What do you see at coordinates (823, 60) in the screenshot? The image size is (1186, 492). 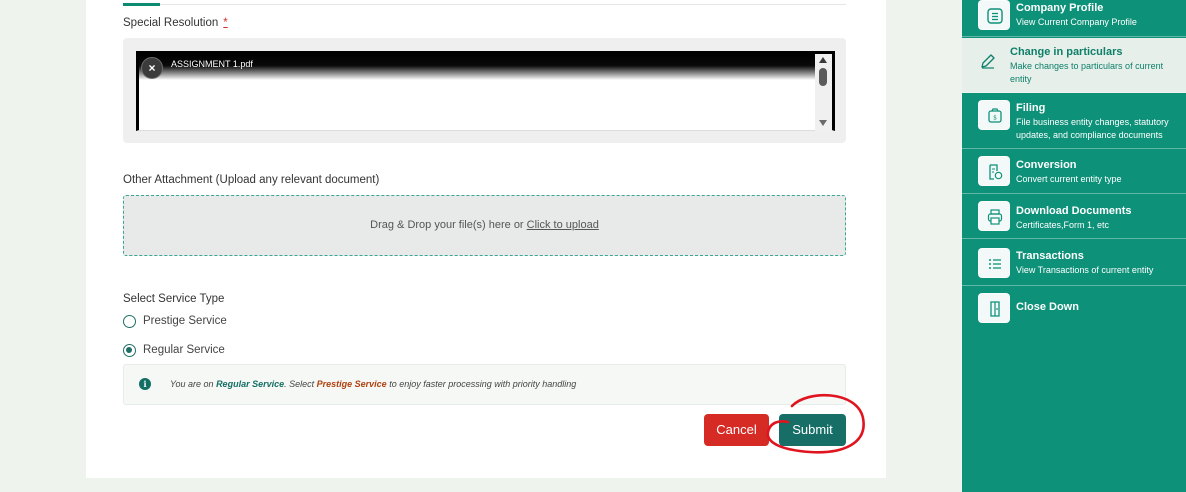 I see `scroll-up-arrow-icon` at bounding box center [823, 60].